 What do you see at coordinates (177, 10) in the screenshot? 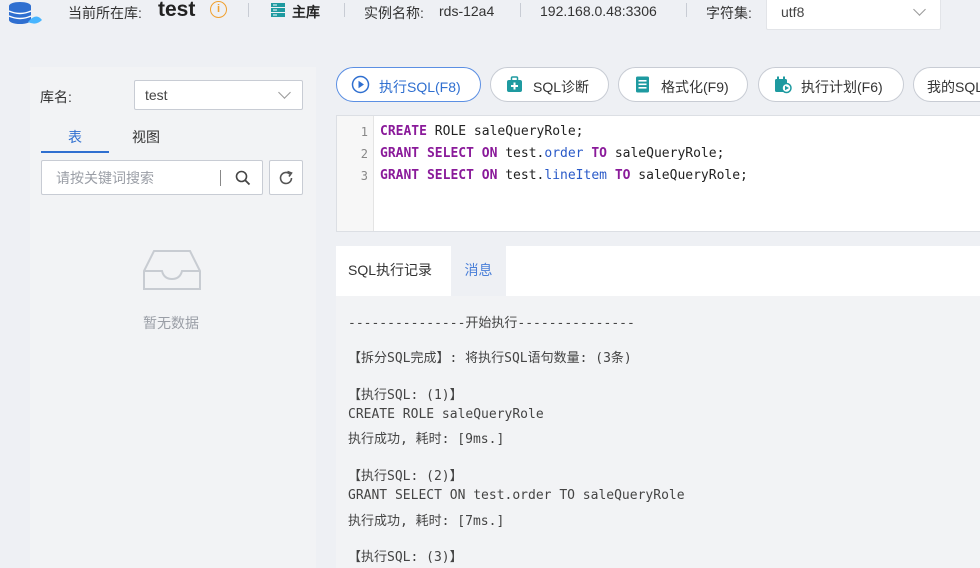
I see `current-db-name: test` at bounding box center [177, 10].